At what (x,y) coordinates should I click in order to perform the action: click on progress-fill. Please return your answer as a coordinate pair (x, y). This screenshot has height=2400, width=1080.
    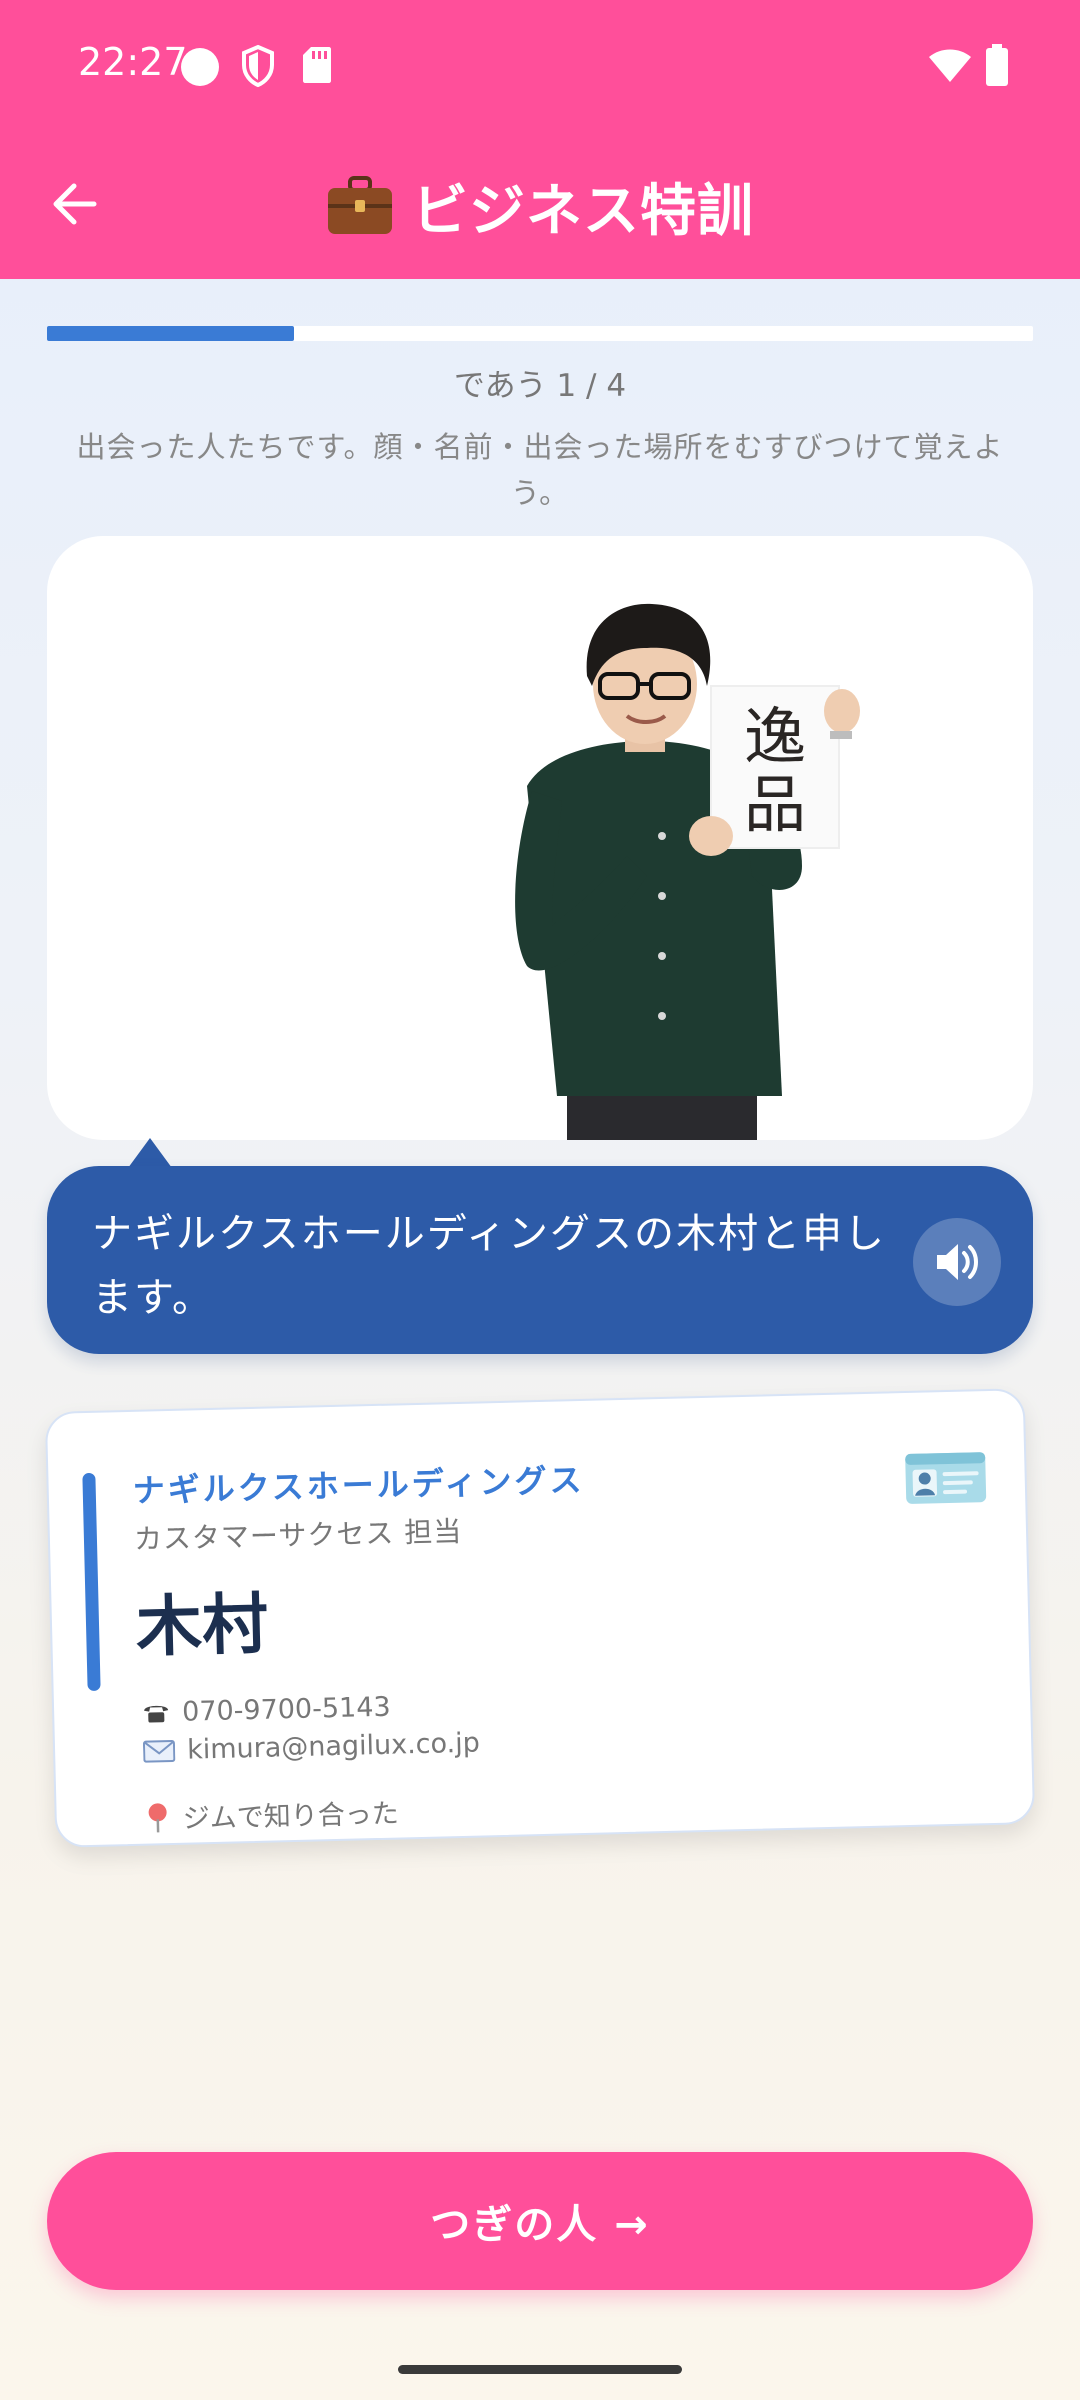
    Looking at the image, I should click on (170, 333).